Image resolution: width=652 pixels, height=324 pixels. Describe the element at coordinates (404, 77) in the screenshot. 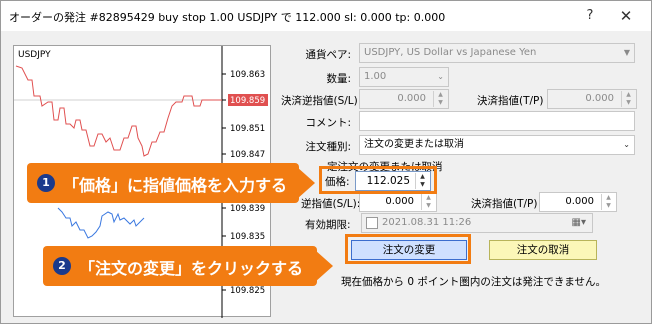

I see `volume-select: 1.00 ⌄` at that location.